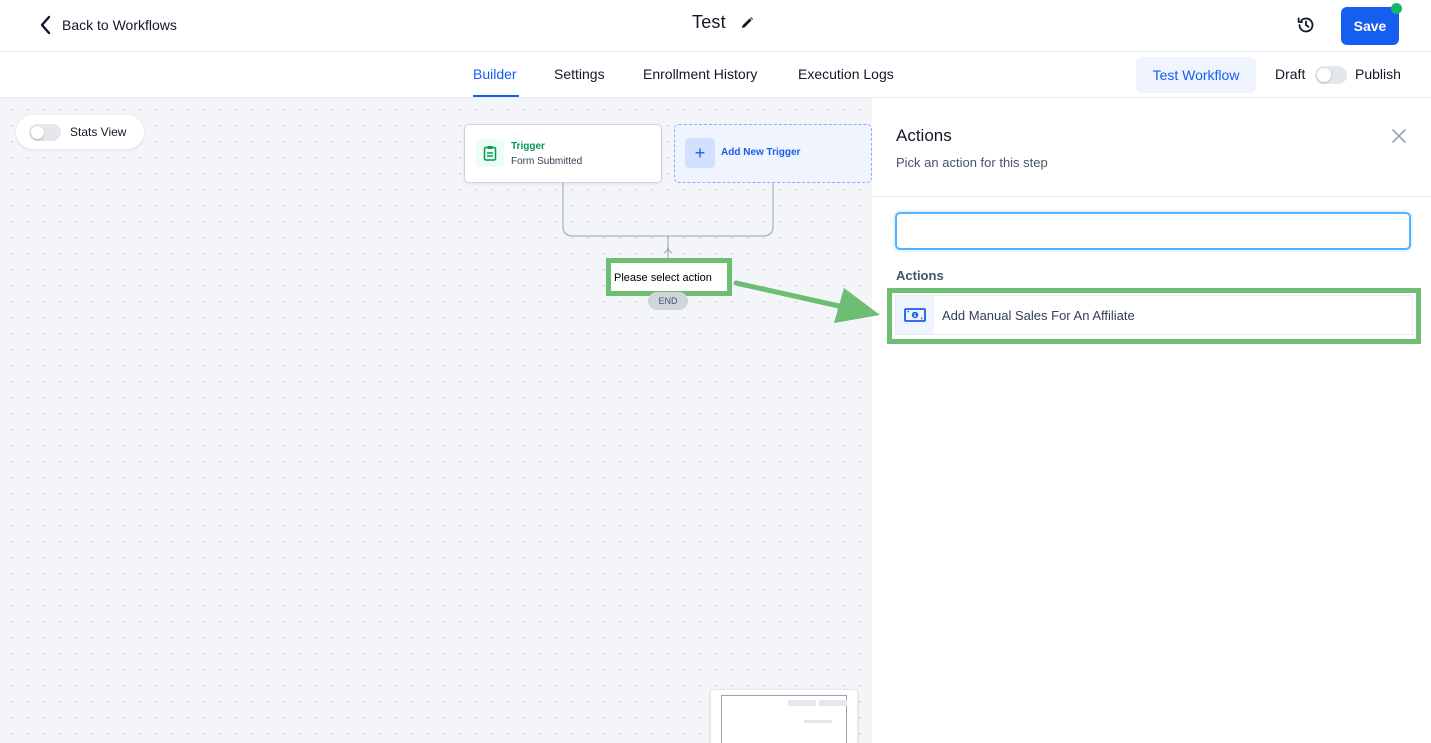 Image resolution: width=1431 pixels, height=743 pixels. Describe the element at coordinates (668, 220) in the screenshot. I see `connector-lines` at that location.